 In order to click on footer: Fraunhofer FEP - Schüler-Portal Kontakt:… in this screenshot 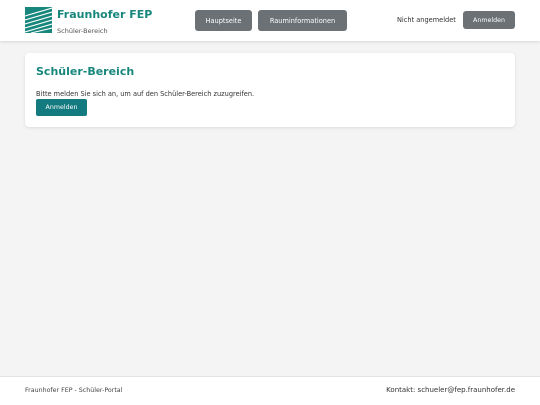, I will do `click(270, 390)`.